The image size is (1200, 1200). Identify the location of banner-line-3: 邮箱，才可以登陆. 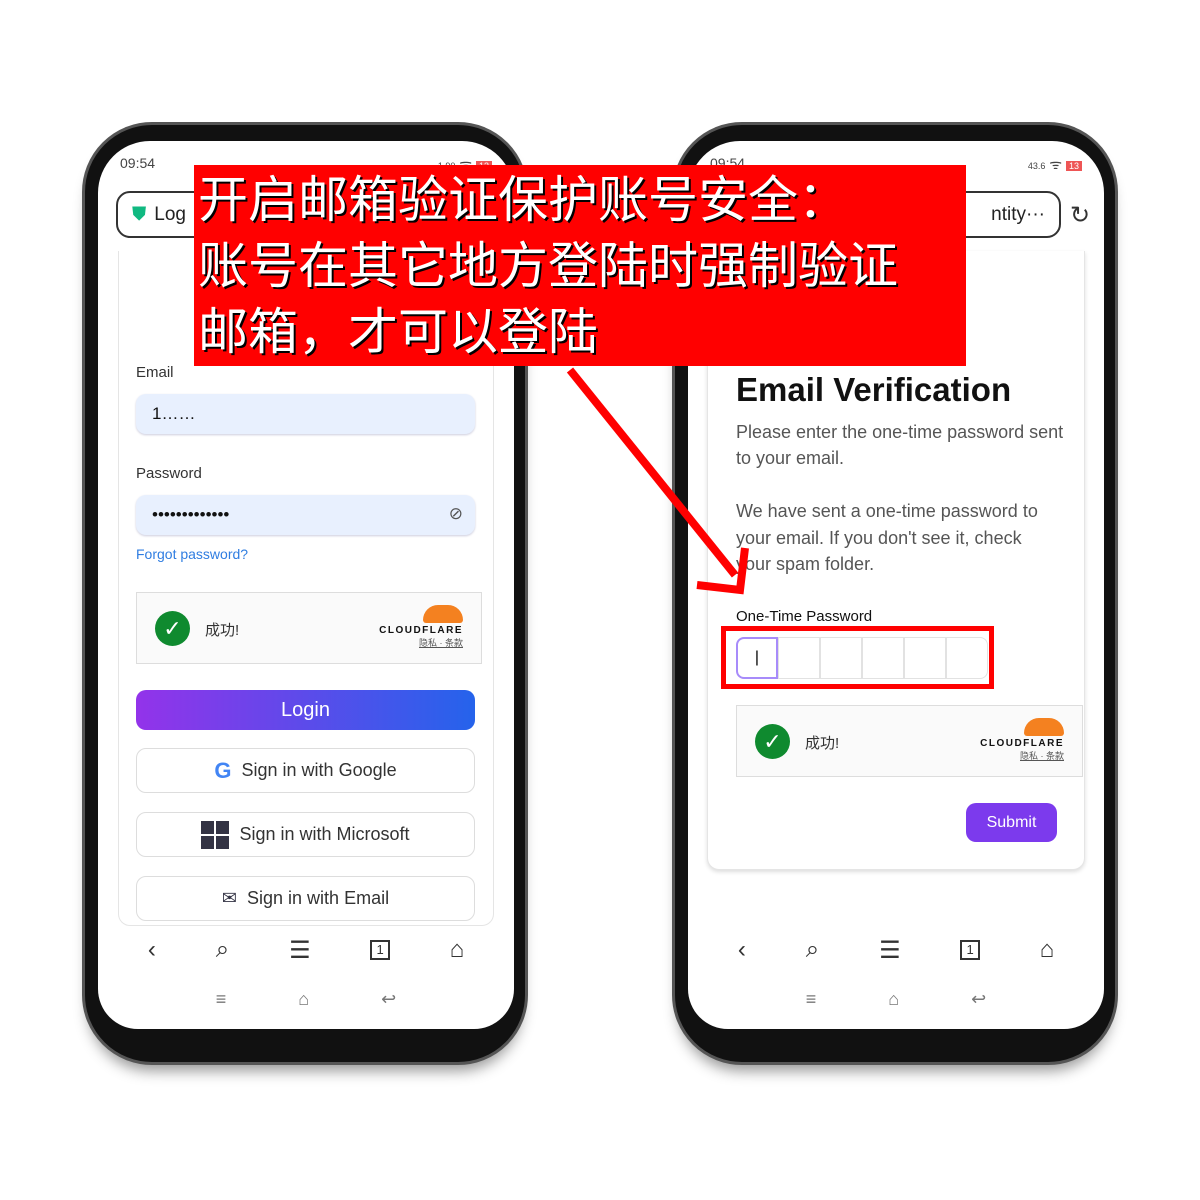
(398, 332).